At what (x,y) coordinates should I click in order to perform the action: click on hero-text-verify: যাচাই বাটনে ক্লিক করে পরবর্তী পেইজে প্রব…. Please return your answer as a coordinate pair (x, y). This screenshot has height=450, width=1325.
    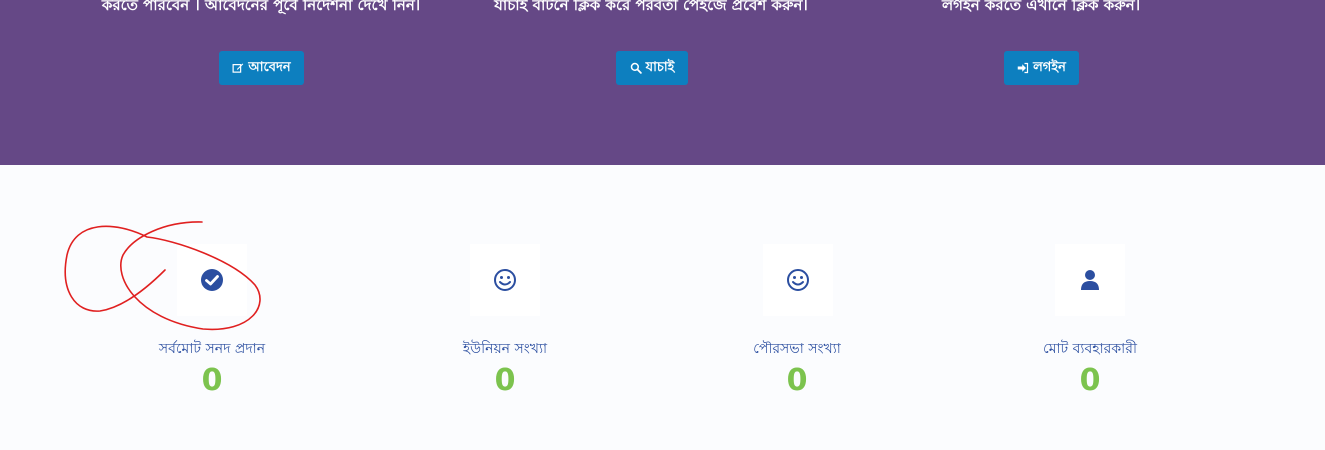
    Looking at the image, I should click on (651, 7).